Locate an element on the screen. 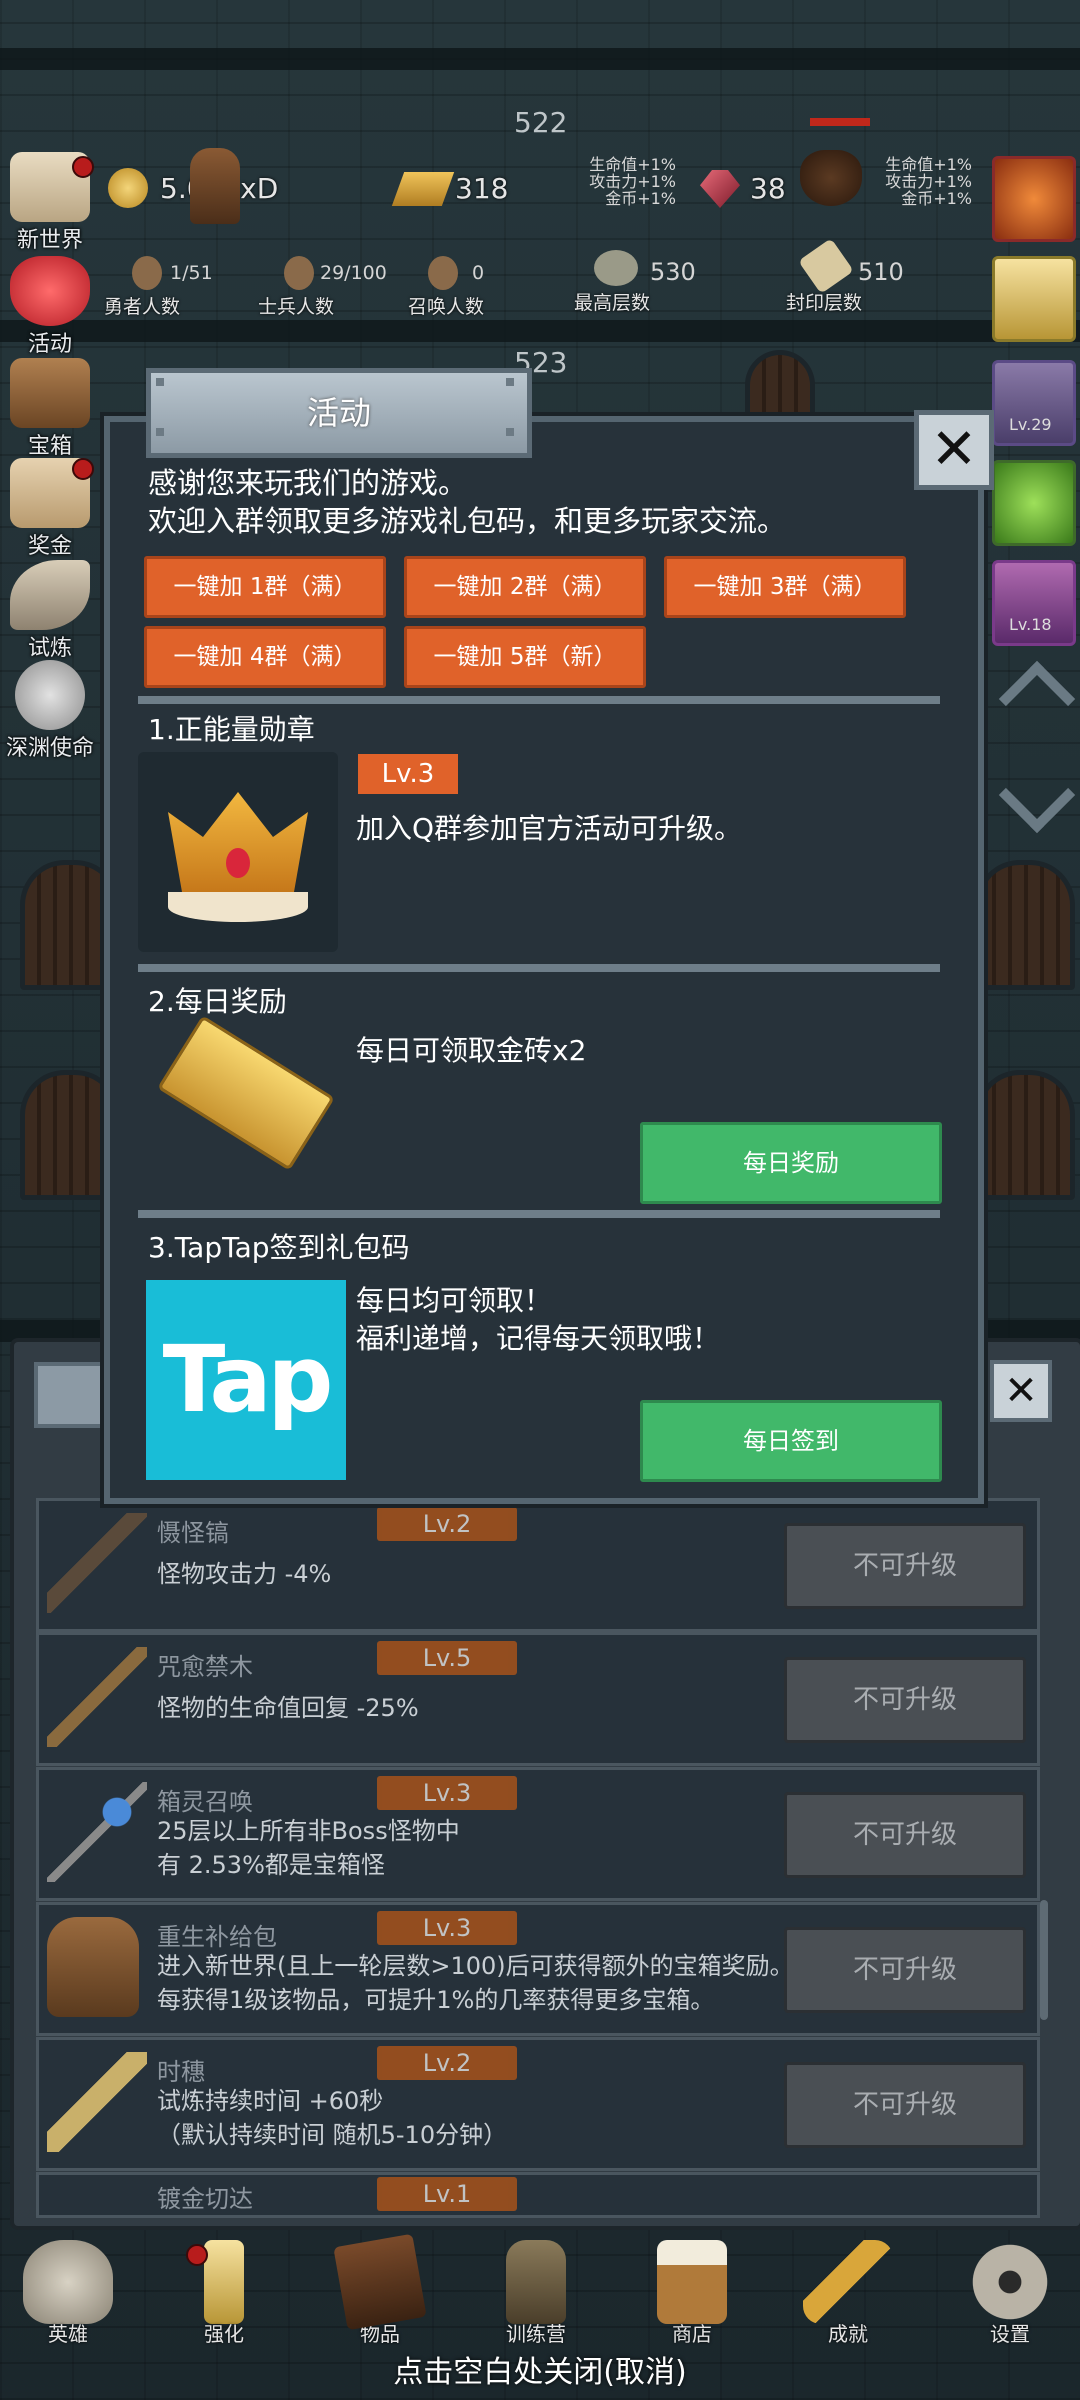 The width and height of the screenshot is (1080, 2400). side-menu-label: 新世界 is located at coordinates (49, 240).